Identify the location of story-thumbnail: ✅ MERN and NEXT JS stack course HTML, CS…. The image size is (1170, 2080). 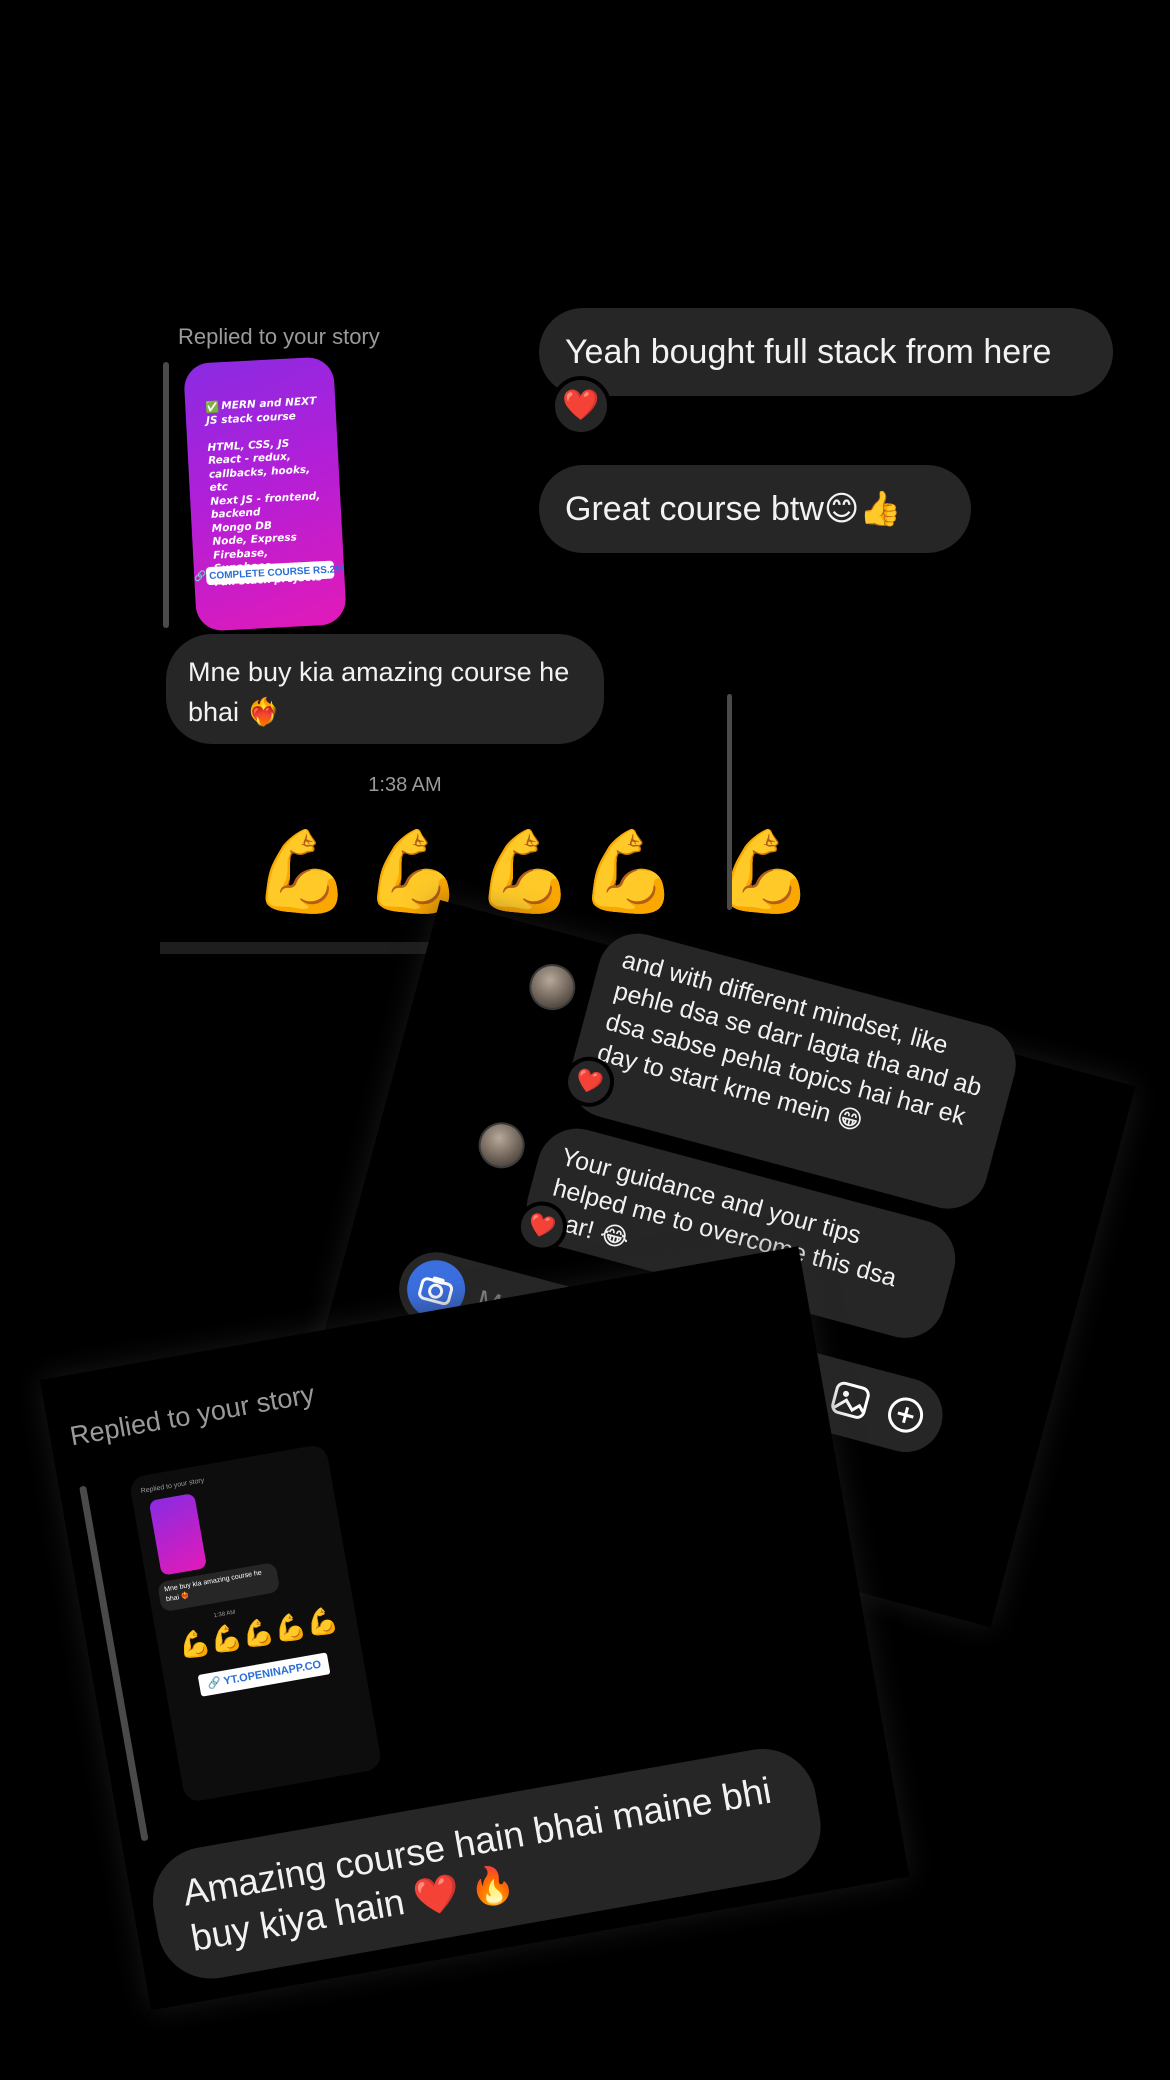
(265, 494).